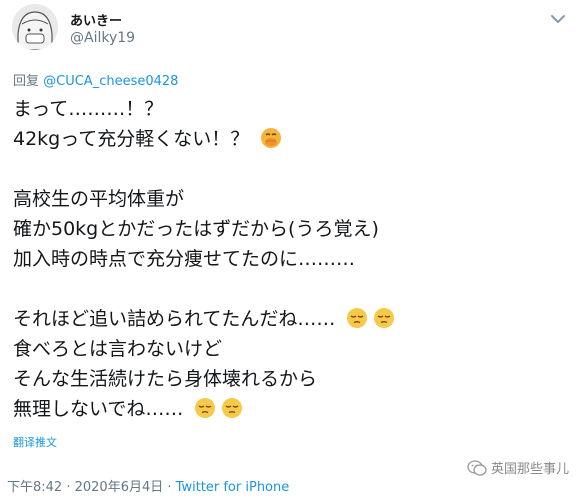  What do you see at coordinates (118, 349) in the screenshot?
I see `tweet-line-text: 食べろとは言わないけど` at bounding box center [118, 349].